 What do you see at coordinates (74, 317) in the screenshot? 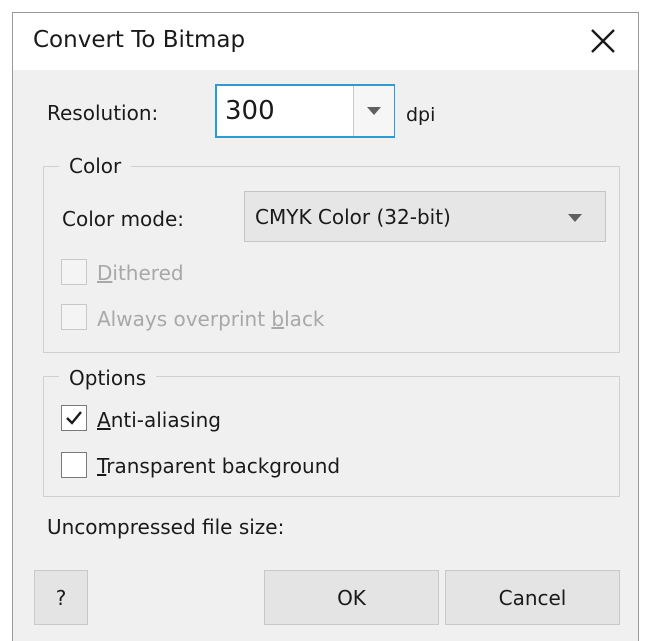
I see `overprint-black-checkbox` at bounding box center [74, 317].